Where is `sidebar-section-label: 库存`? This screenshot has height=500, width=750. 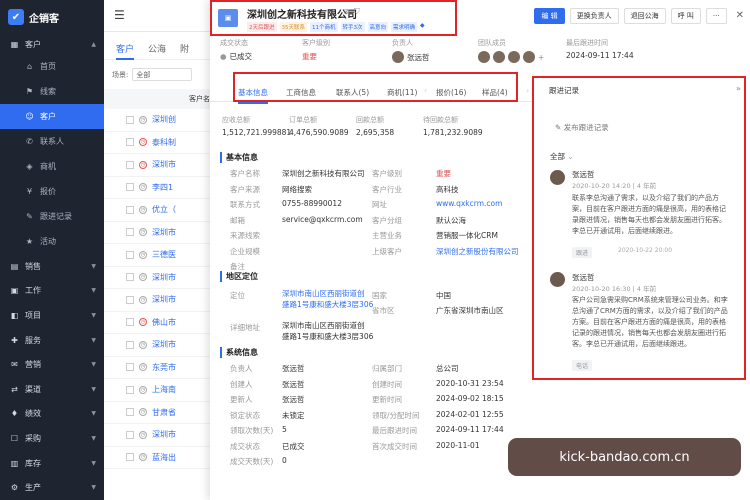
sidebar-section-label: 库存 is located at coordinates (33, 463).